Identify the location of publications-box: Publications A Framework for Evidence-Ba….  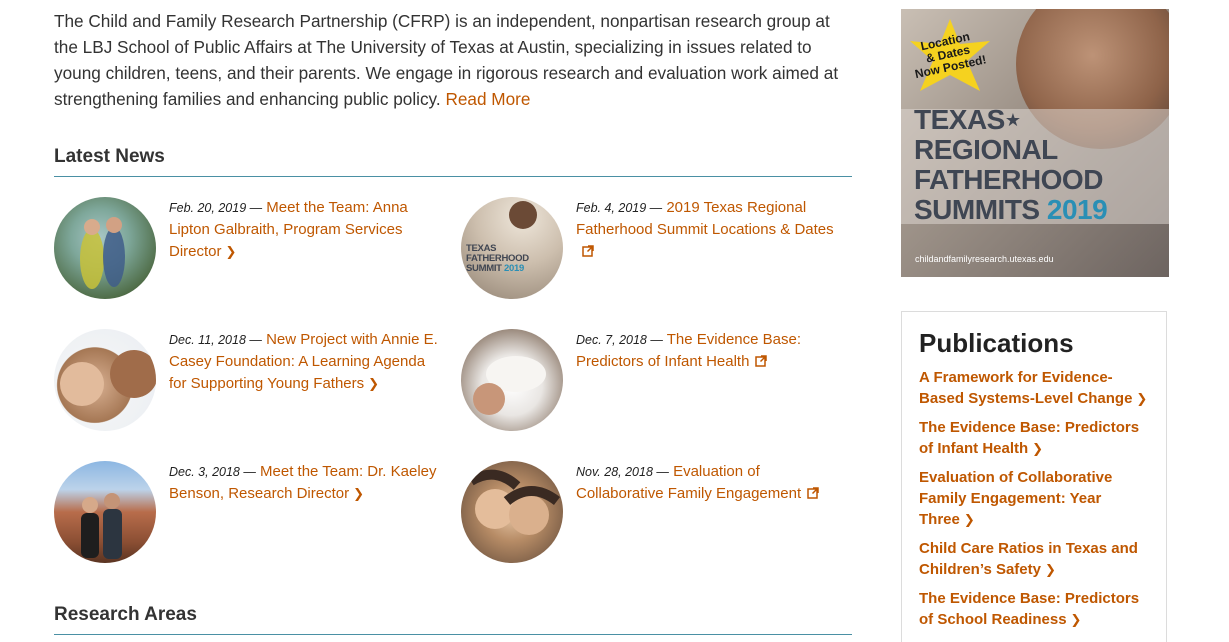
(1034, 476).